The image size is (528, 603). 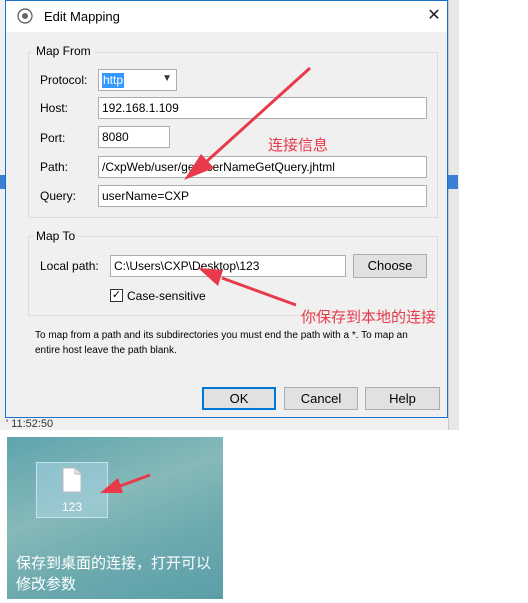 I want to click on arrow-to-desktop-file, so click(x=125, y=483).